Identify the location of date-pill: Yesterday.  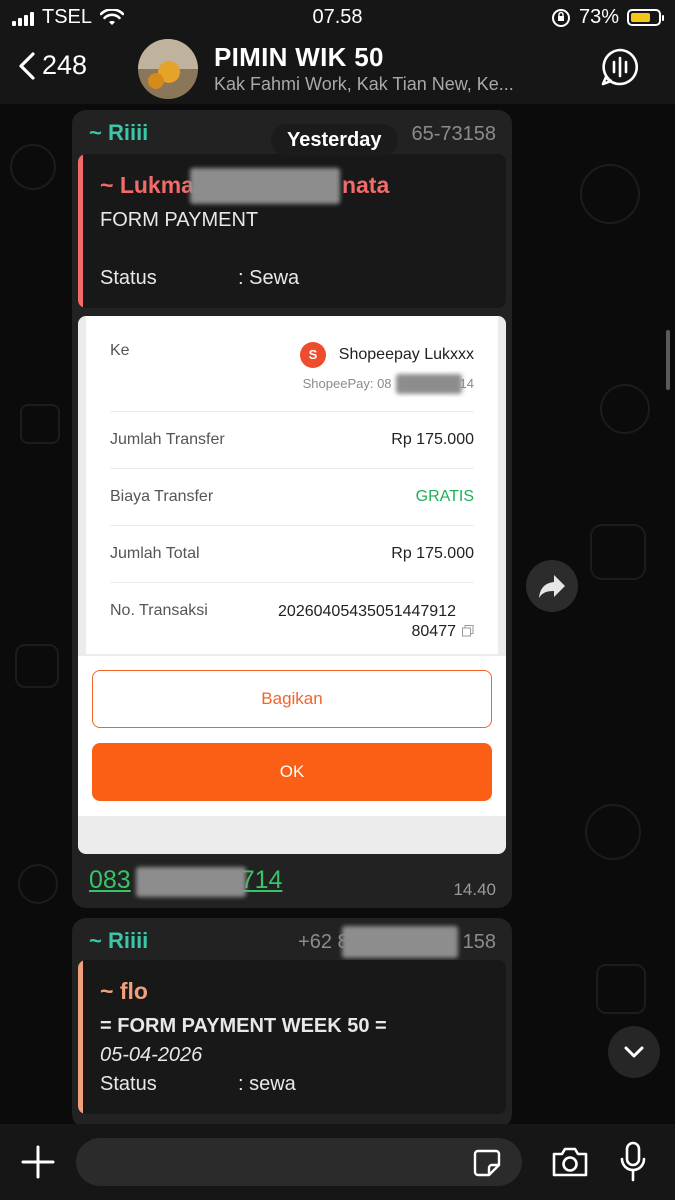
(334, 140).